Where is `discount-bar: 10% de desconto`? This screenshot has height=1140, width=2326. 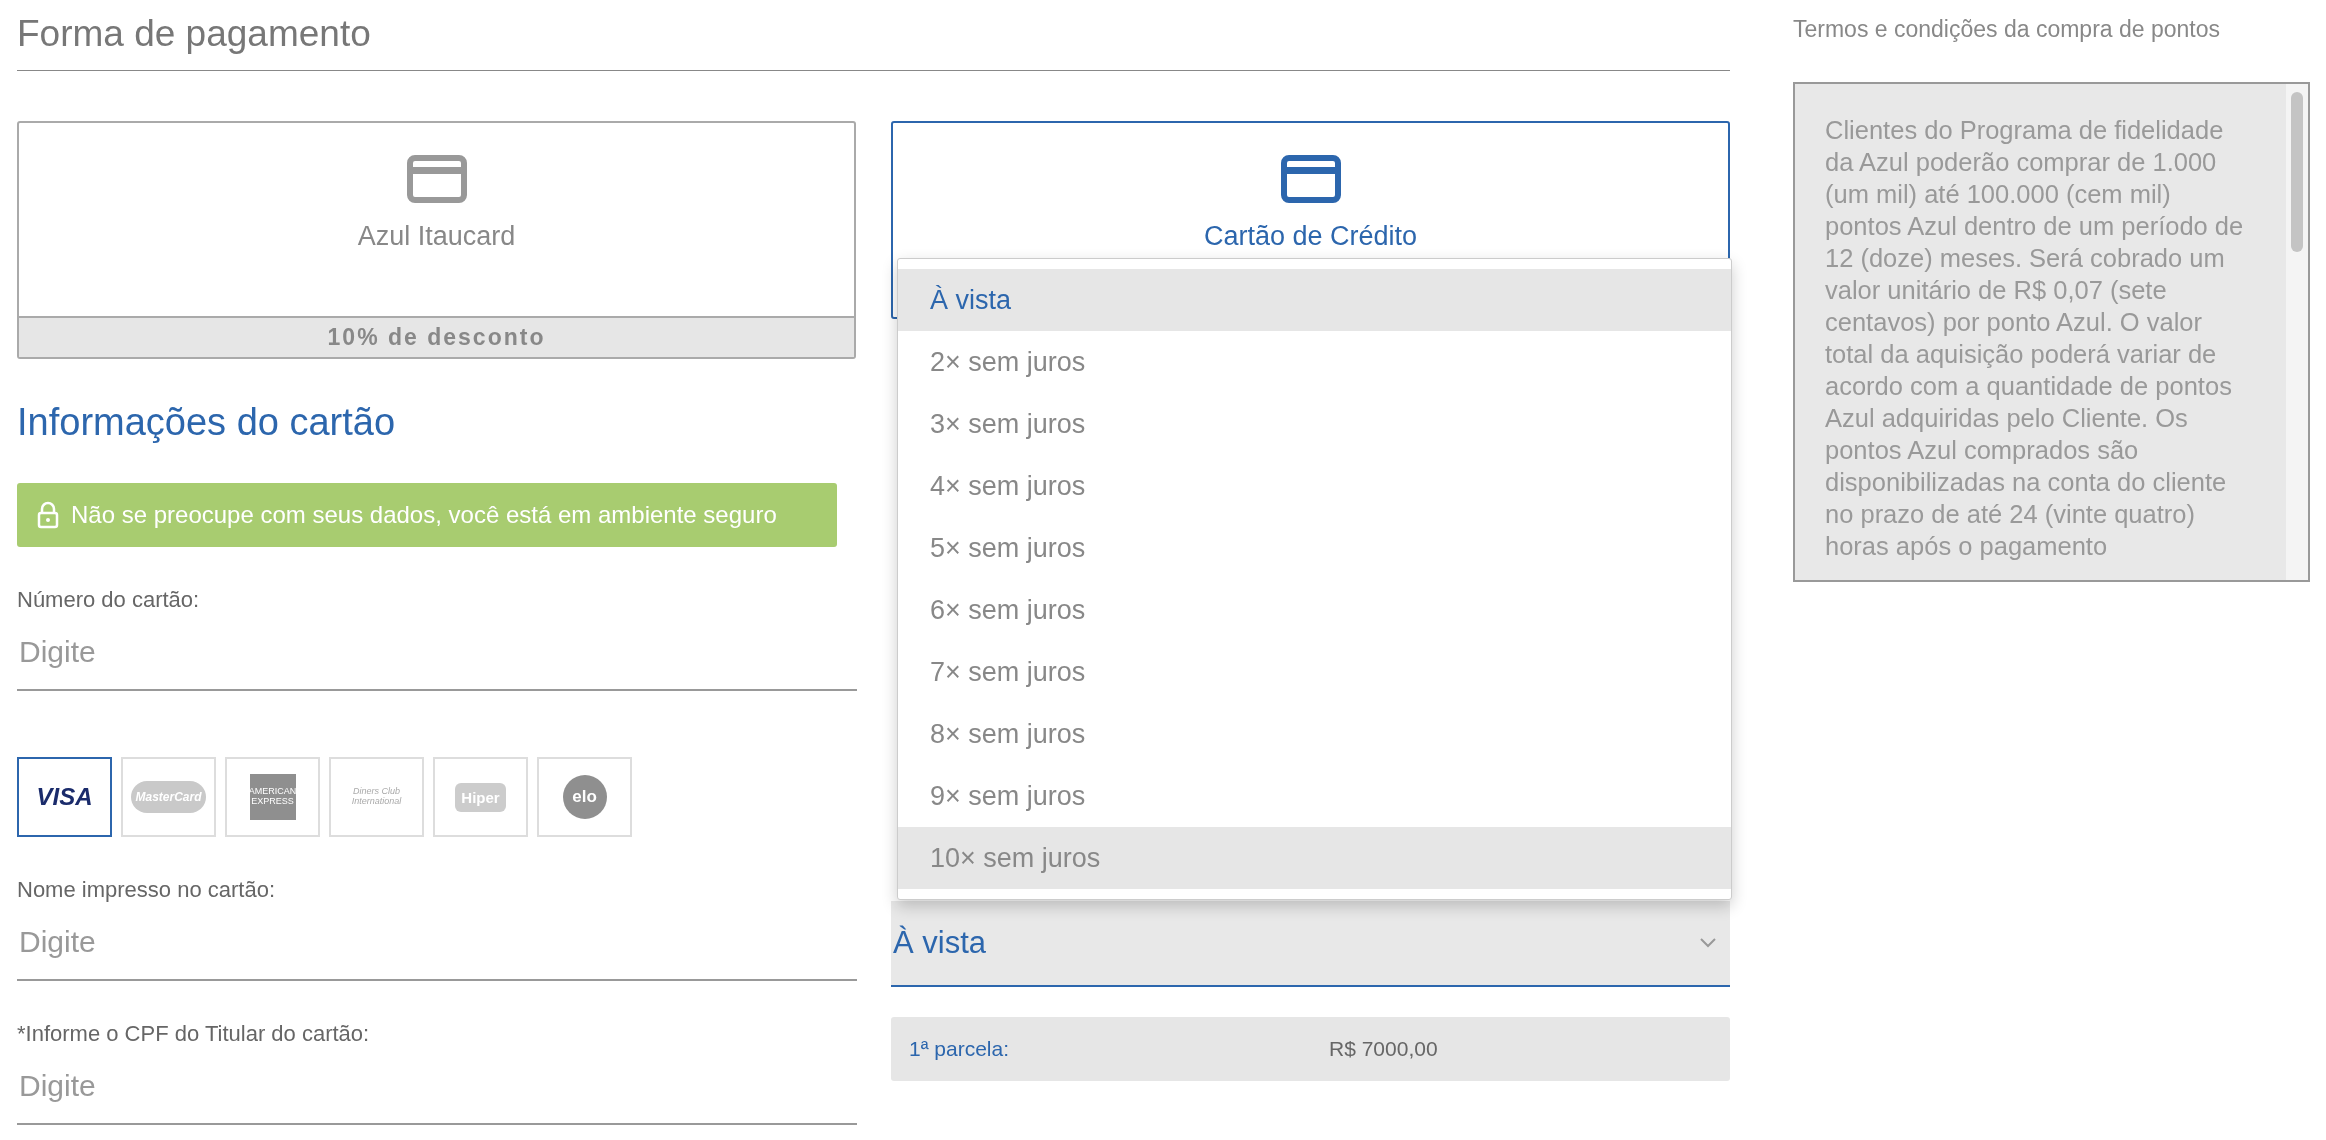
discount-bar: 10% de desconto is located at coordinates (436, 336).